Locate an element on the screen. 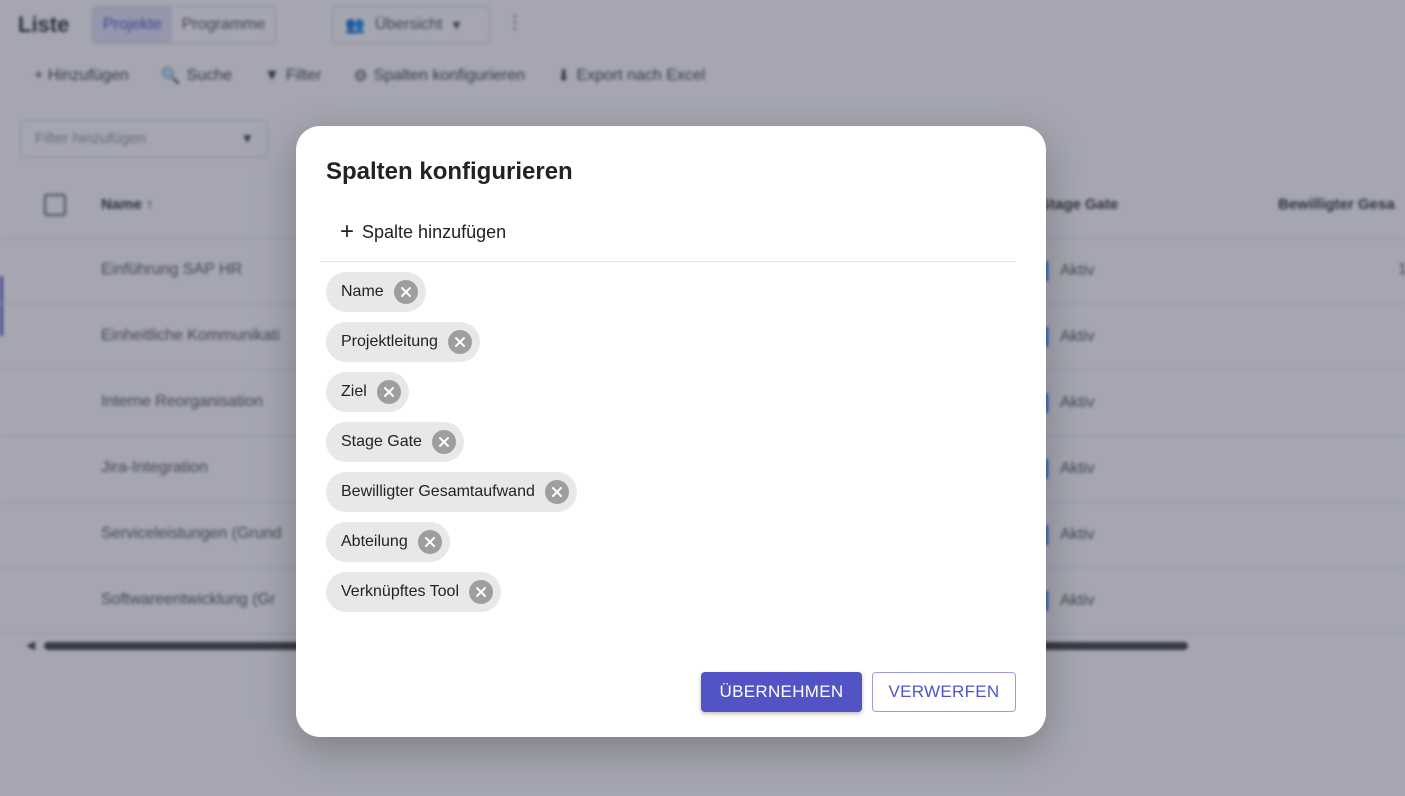 This screenshot has width=1405, height=796. column-chip-stage-gate: Stage Gate is located at coordinates (395, 442).